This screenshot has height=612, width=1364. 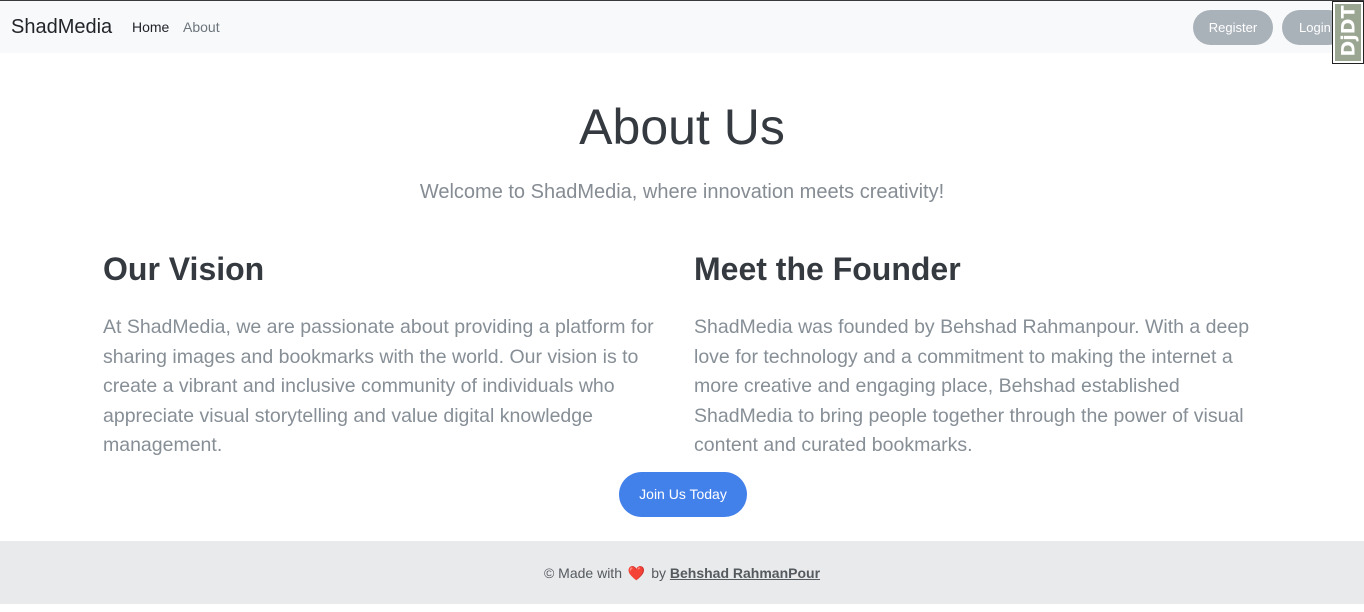 What do you see at coordinates (61, 27) in the screenshot?
I see `brand-logo: ShadMedia` at bounding box center [61, 27].